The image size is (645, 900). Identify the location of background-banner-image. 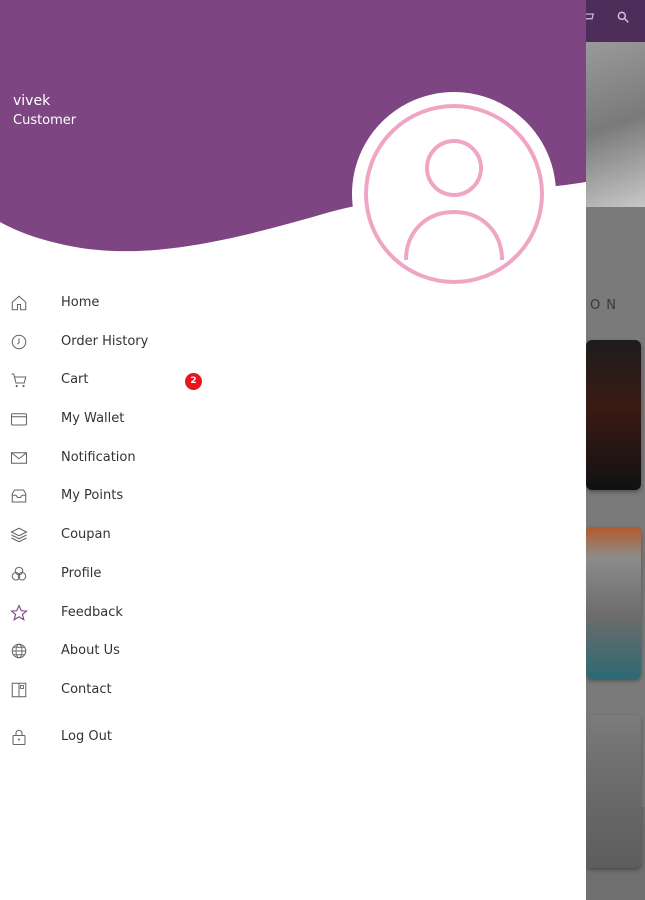
(615, 124).